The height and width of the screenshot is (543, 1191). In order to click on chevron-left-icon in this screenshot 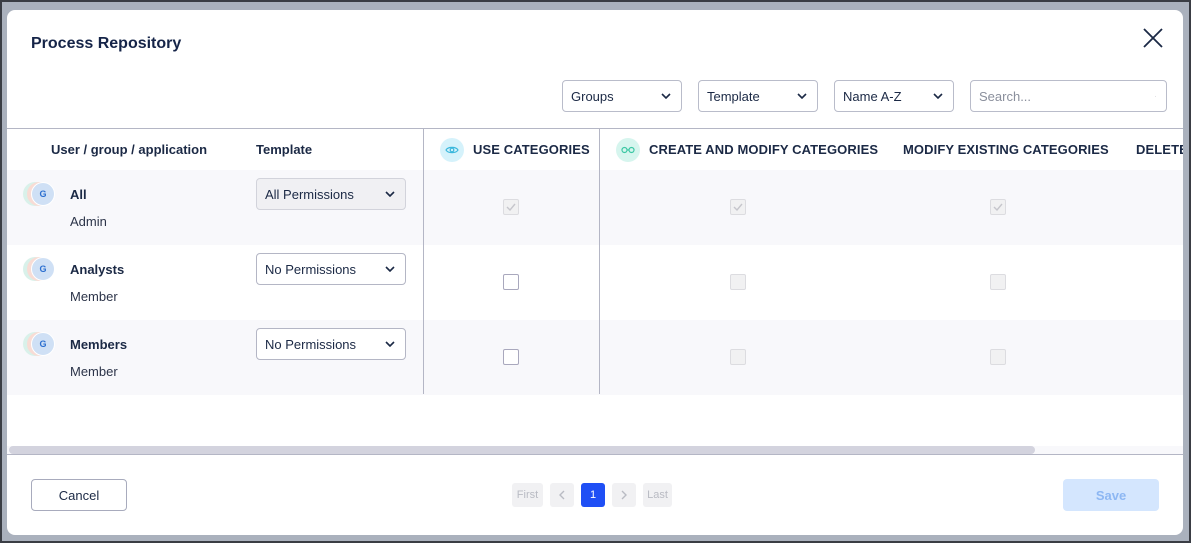, I will do `click(562, 495)`.